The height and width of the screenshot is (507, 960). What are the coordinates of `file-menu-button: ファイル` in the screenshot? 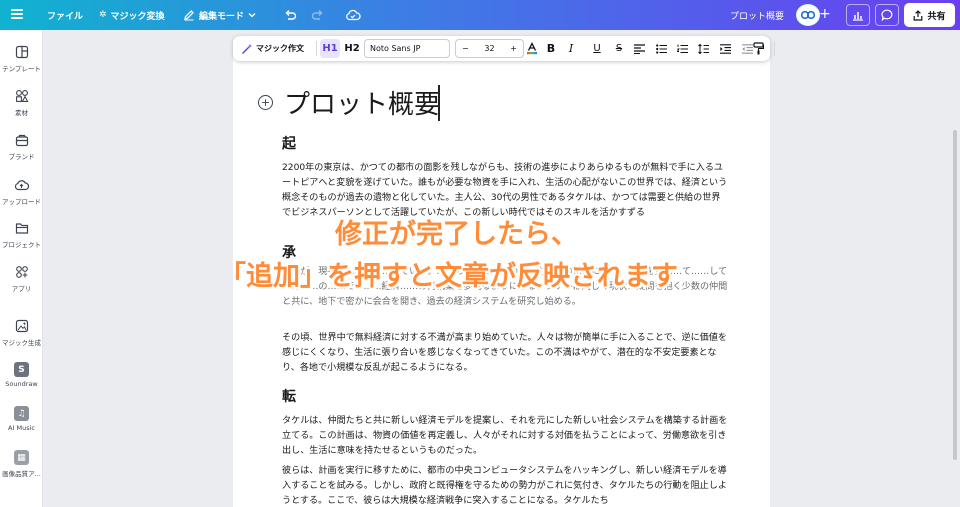 It's located at (65, 15).